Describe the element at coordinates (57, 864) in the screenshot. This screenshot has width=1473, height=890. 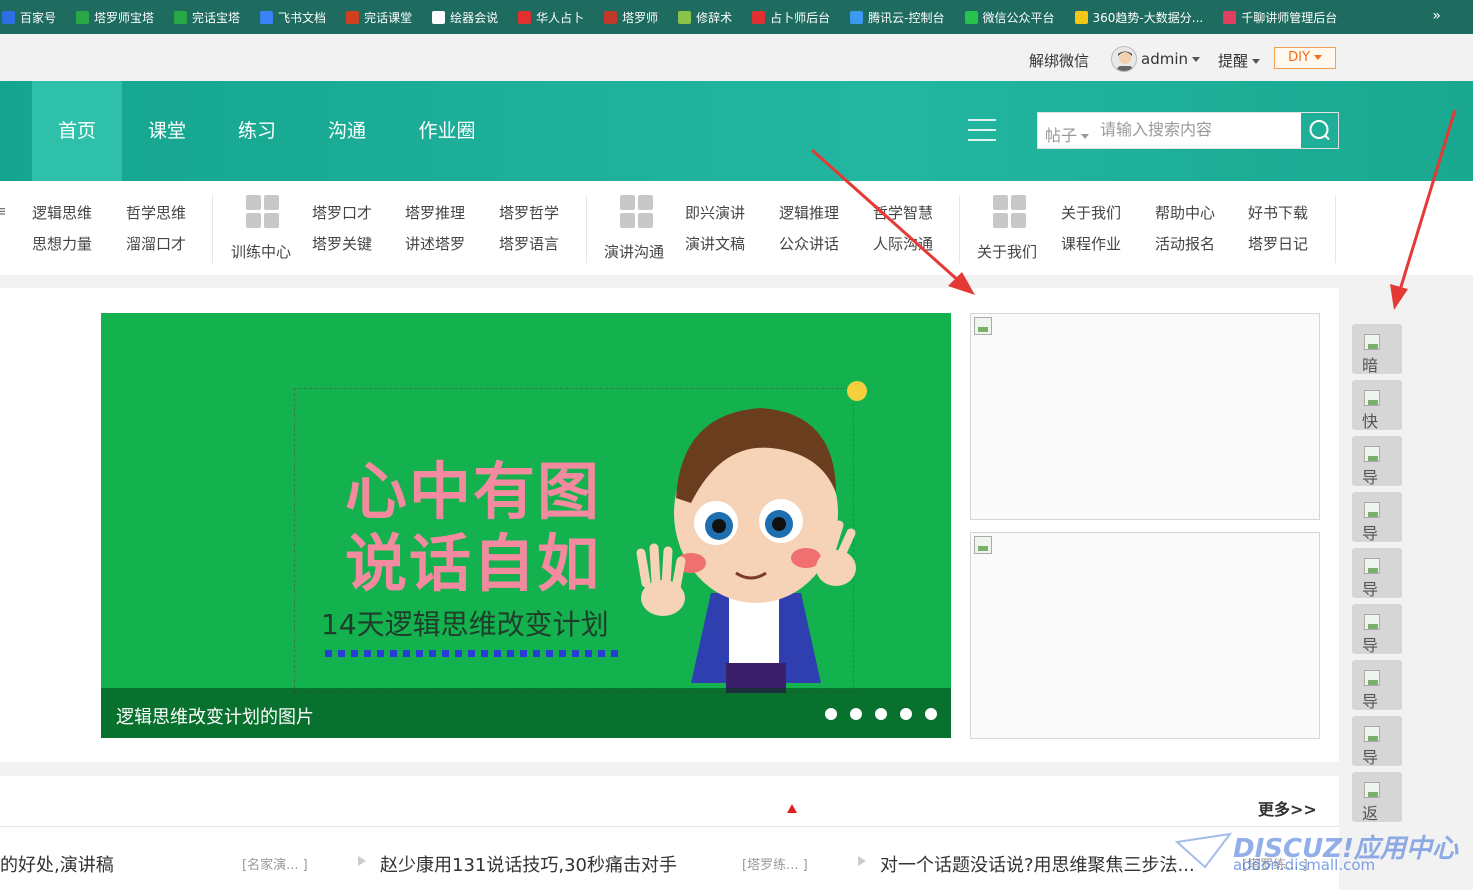
I see `news-title: 的好处,演讲稿` at that location.